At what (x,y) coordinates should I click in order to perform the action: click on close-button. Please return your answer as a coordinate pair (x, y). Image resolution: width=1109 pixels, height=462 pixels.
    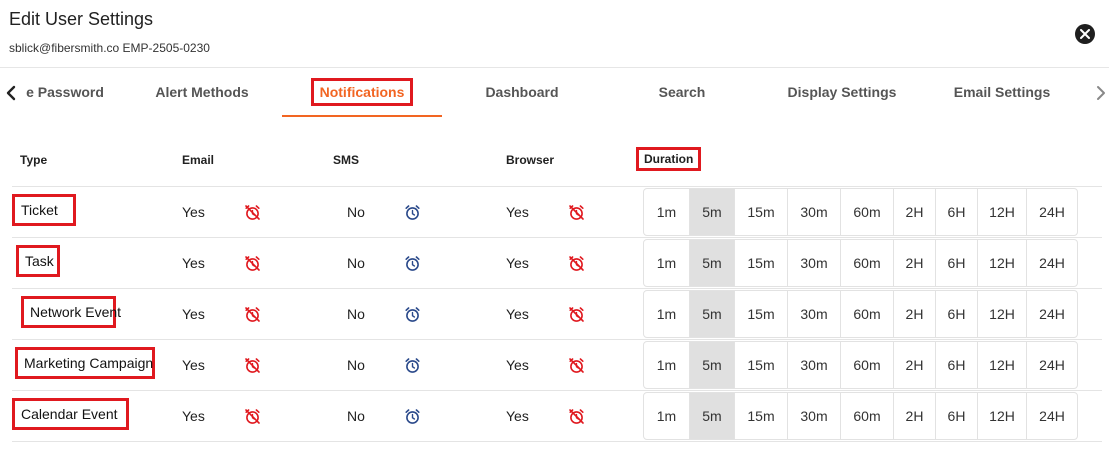
    Looking at the image, I should click on (1085, 34).